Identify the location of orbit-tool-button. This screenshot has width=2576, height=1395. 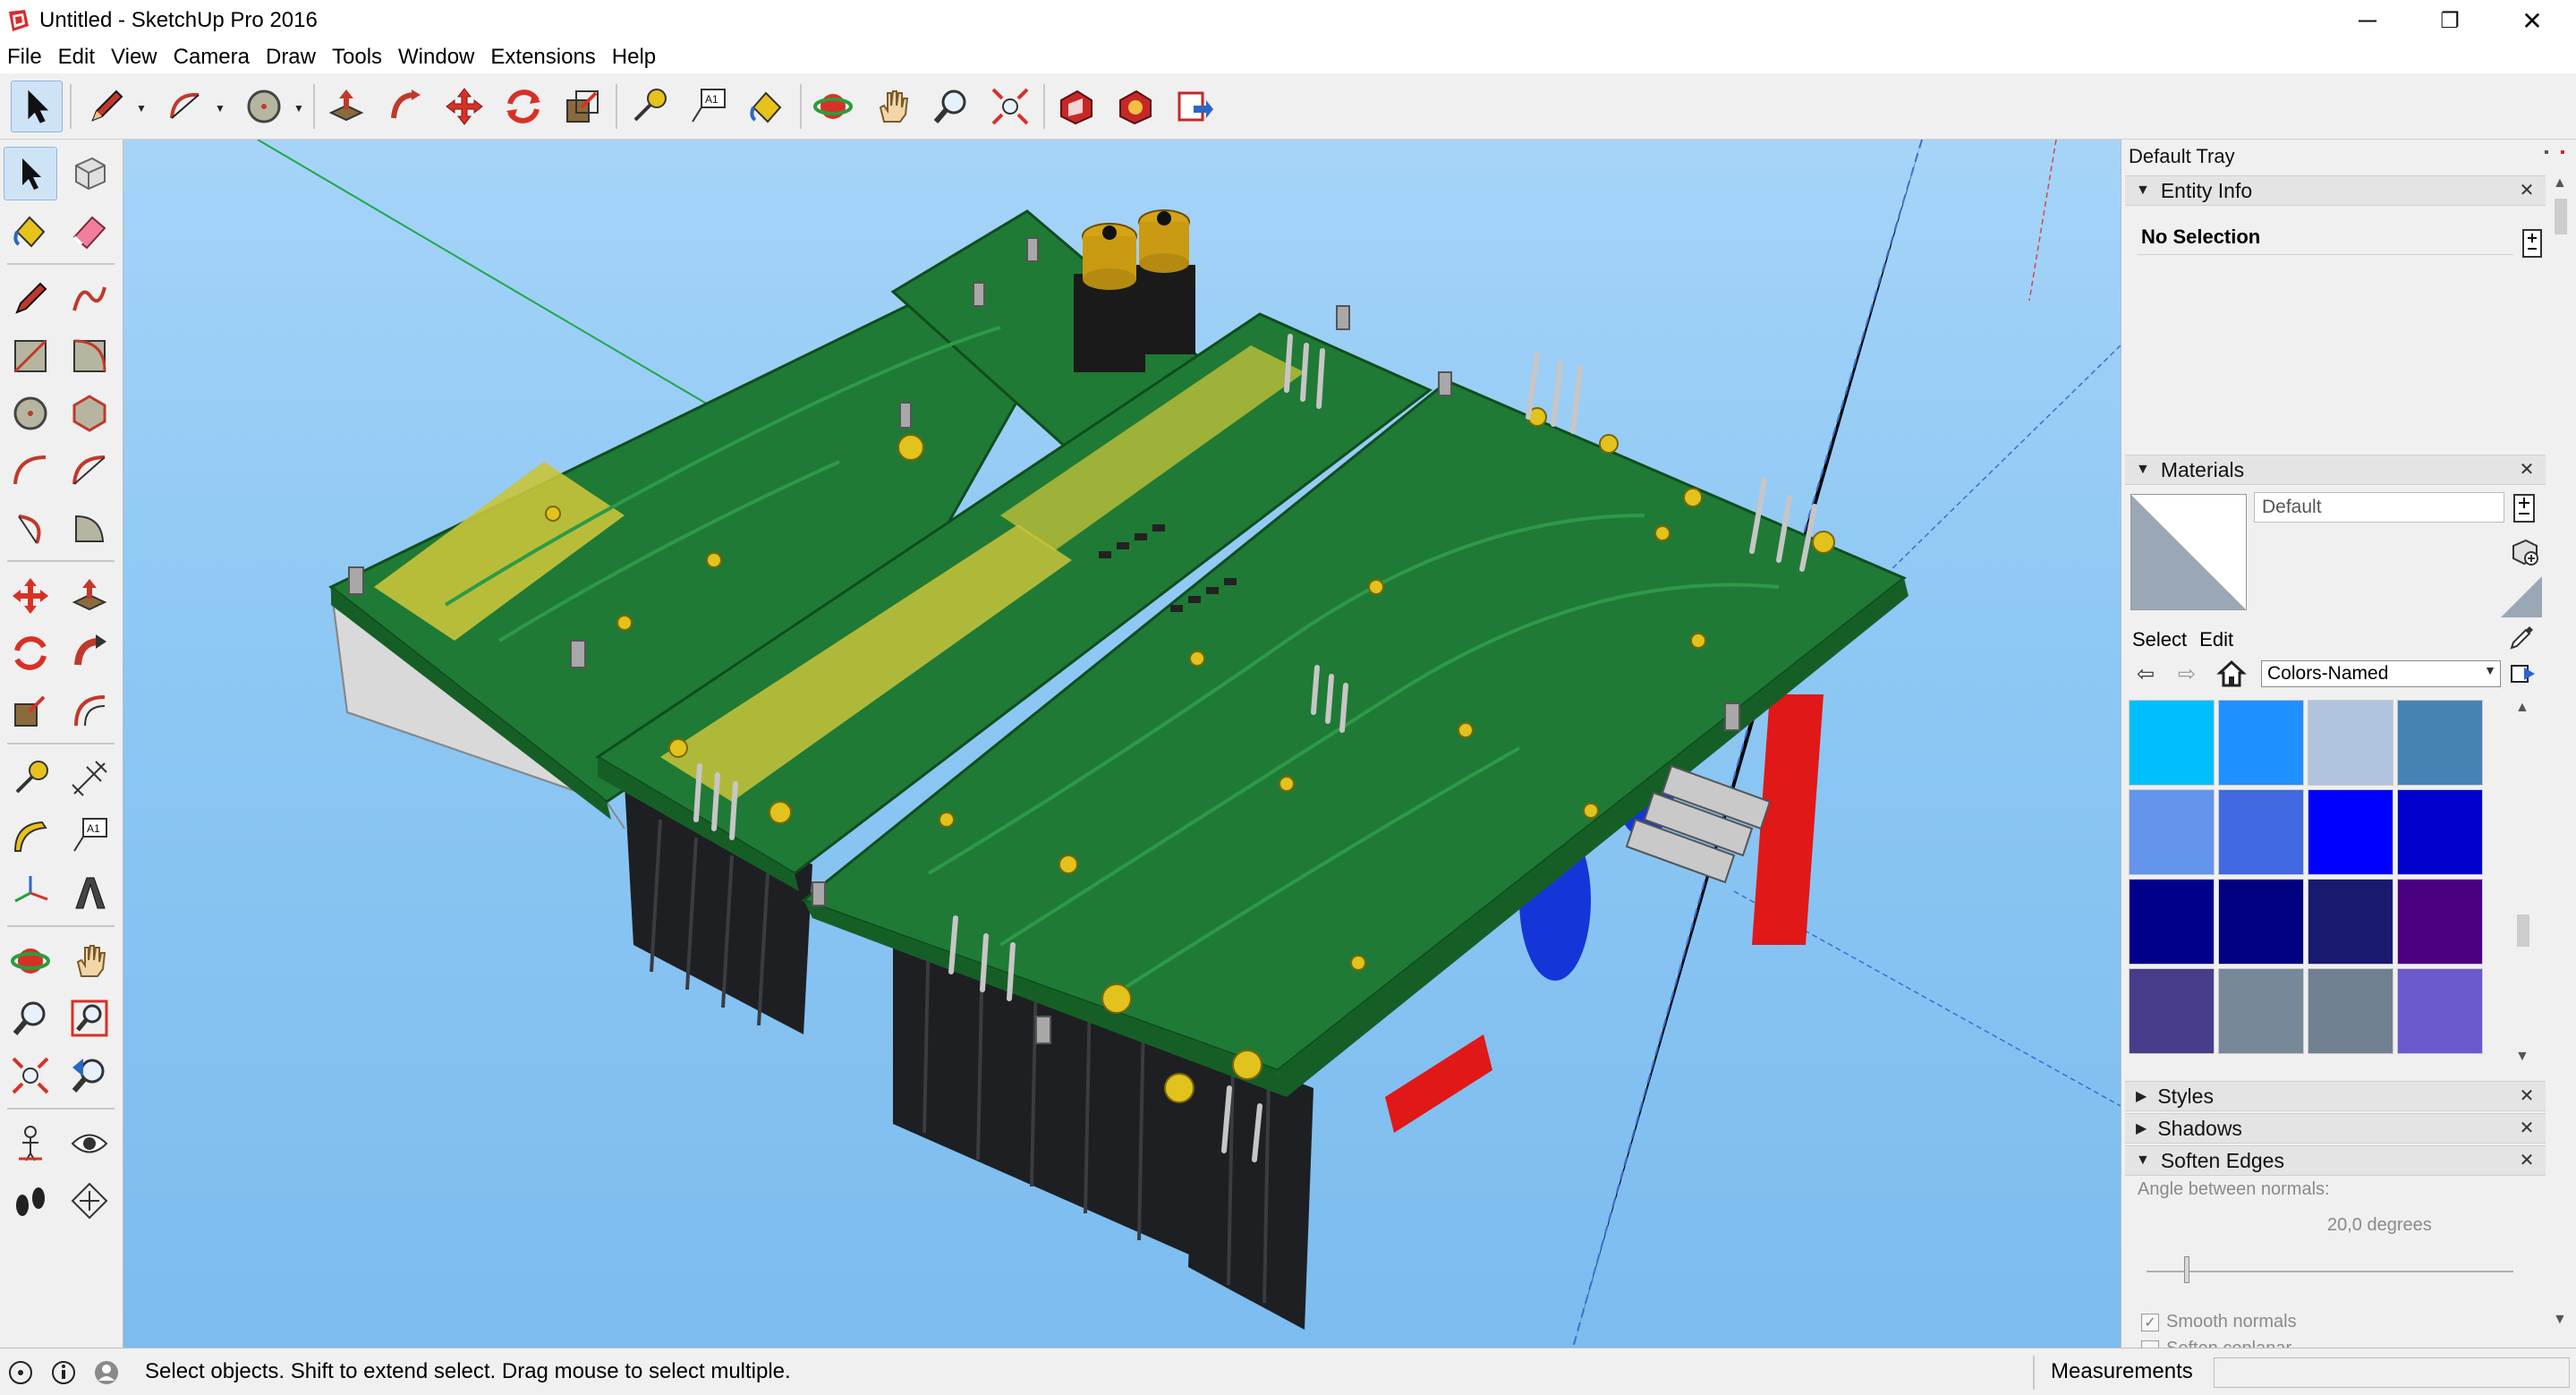
(833, 106).